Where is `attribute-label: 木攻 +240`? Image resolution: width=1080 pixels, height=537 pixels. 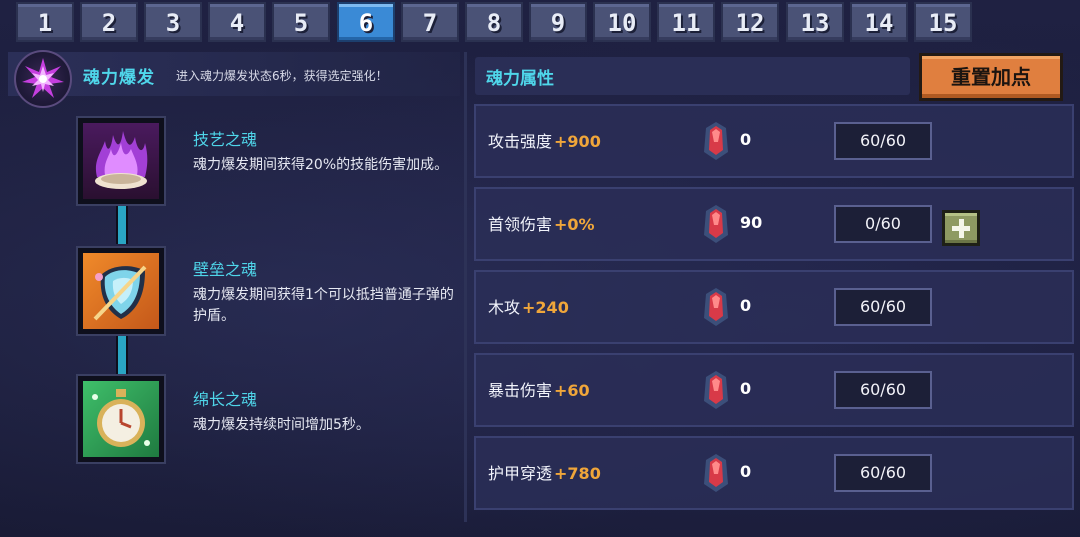 attribute-label: 木攻 +240 is located at coordinates (528, 306).